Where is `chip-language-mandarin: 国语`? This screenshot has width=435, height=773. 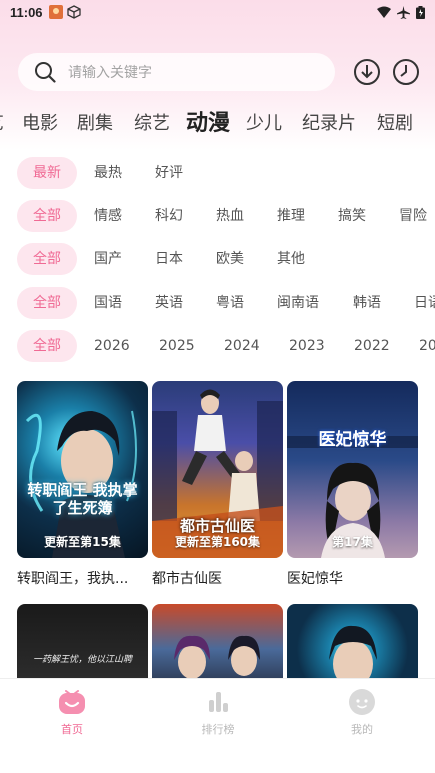
chip-language-mandarin: 国语 is located at coordinates (108, 303).